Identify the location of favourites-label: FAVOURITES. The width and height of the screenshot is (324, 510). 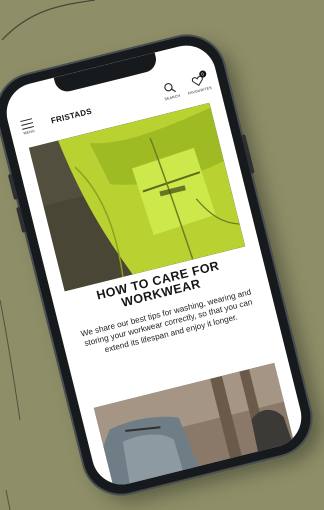
(200, 90).